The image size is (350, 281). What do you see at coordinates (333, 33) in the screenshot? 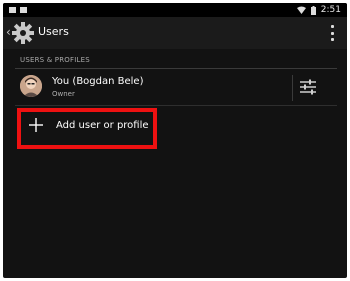
I see `more-vert-icon` at bounding box center [333, 33].